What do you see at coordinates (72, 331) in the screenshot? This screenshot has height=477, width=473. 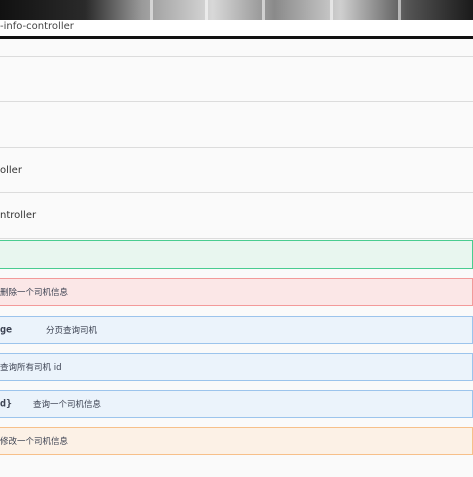 I see `operation-summary: 分页查询司机` at bounding box center [72, 331].